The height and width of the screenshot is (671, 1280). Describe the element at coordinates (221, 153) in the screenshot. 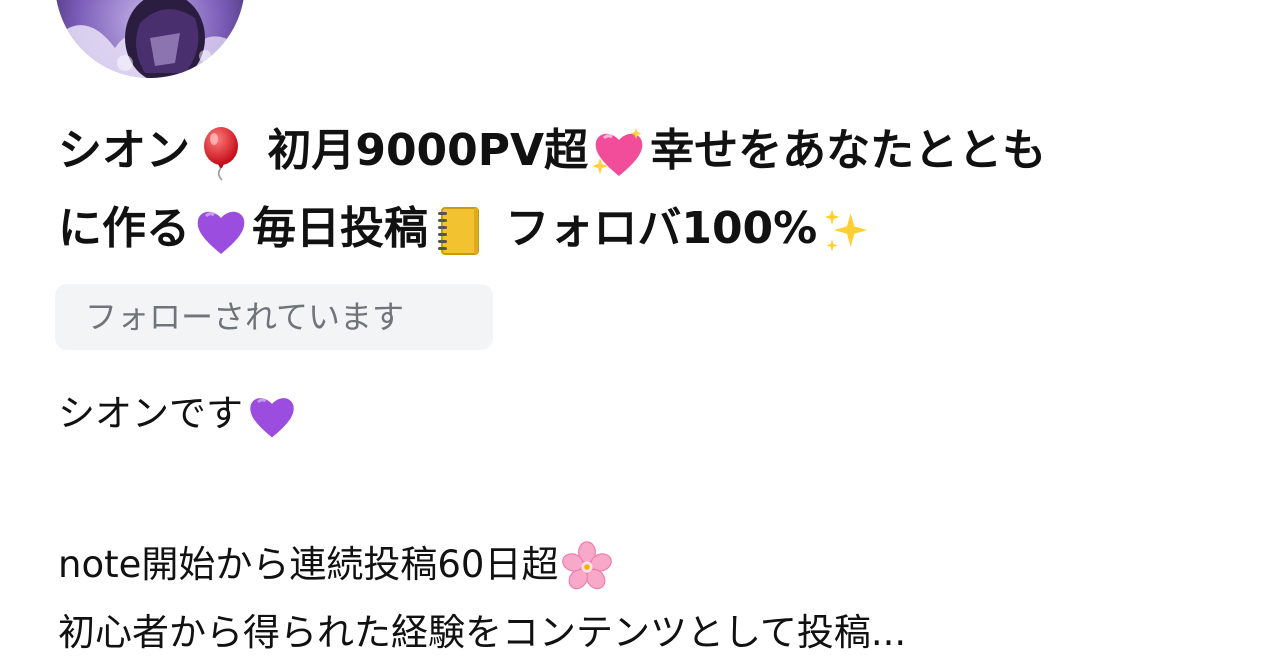

I see `balloon-emoji-icon` at that location.